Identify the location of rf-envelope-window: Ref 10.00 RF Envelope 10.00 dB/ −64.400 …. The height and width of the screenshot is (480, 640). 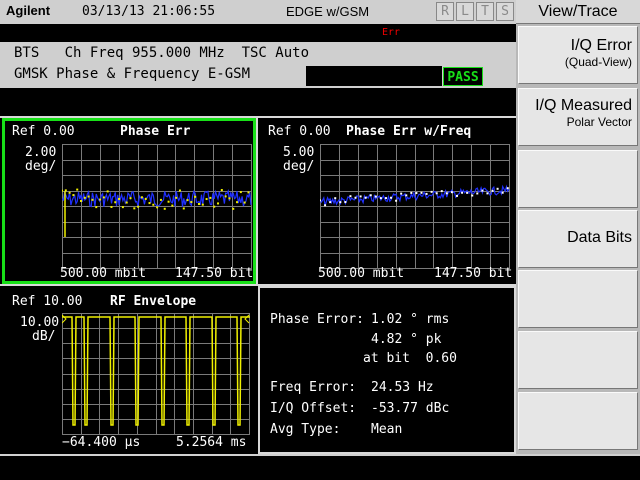
(128, 370).